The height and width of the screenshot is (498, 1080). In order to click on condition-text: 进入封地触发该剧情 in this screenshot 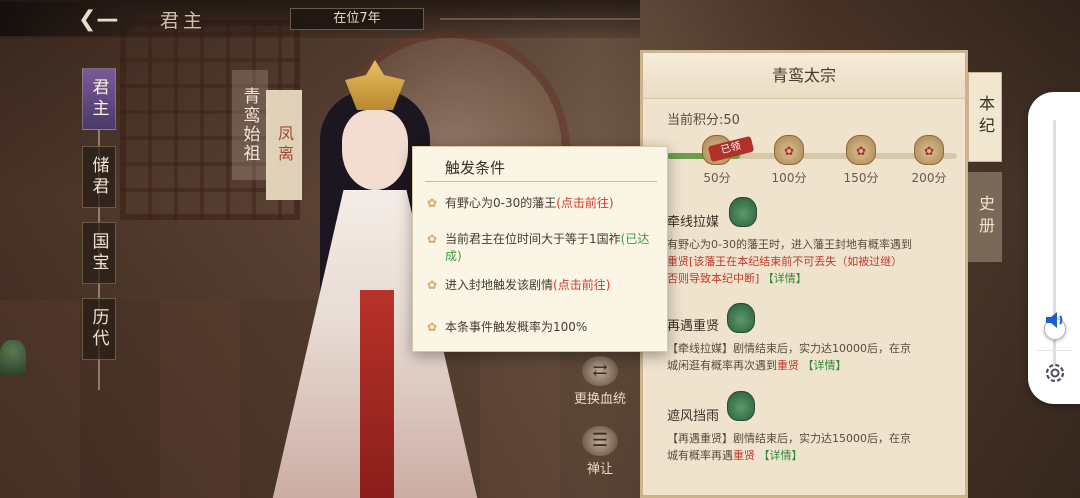, I will do `click(499, 285)`.